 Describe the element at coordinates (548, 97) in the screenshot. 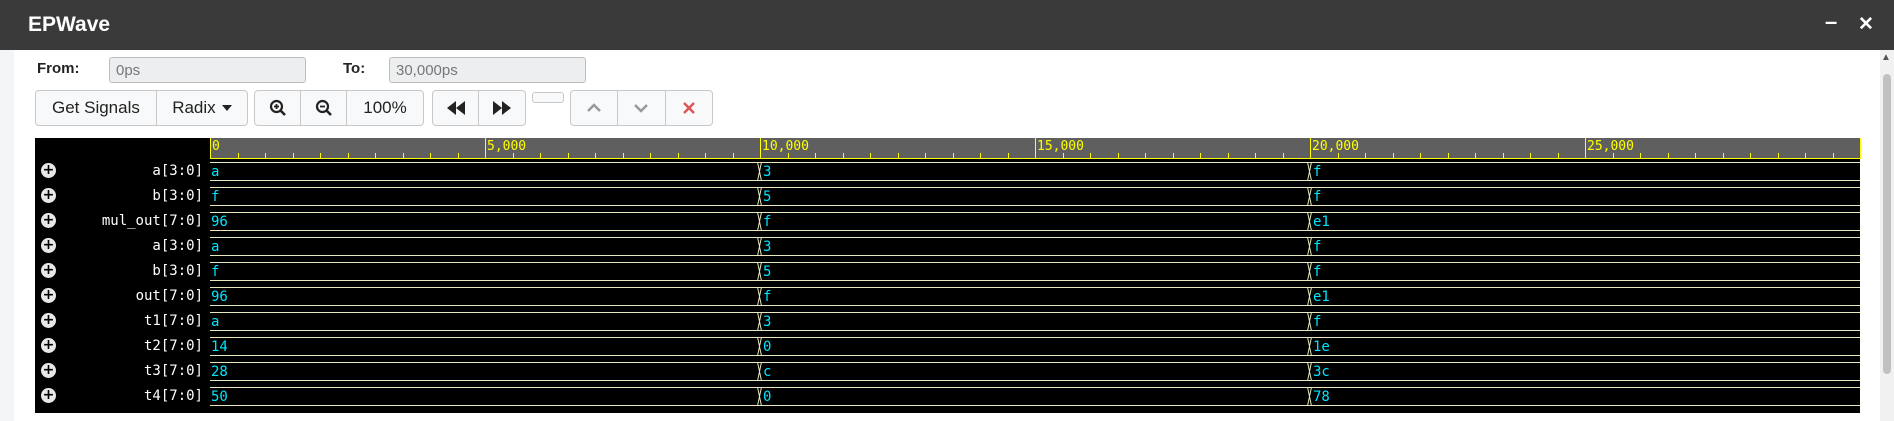

I see `empty-small-button` at that location.